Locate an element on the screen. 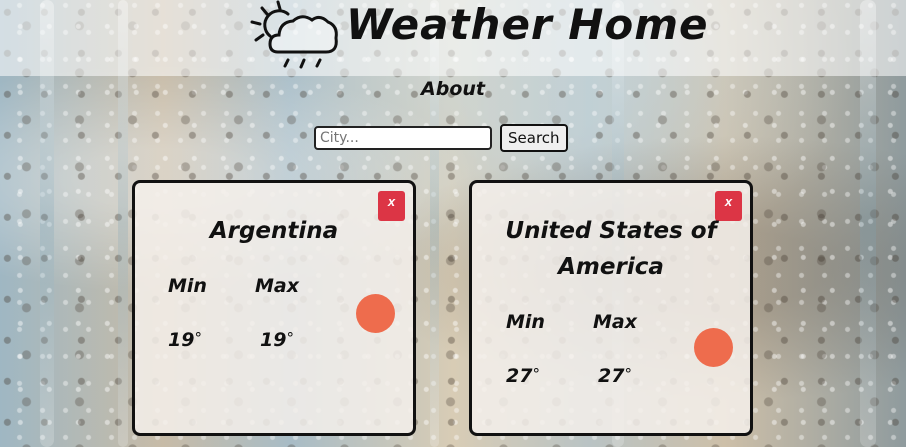 Image resolution: width=906 pixels, height=447 pixels. city-name: United States of America is located at coordinates (611, 249).